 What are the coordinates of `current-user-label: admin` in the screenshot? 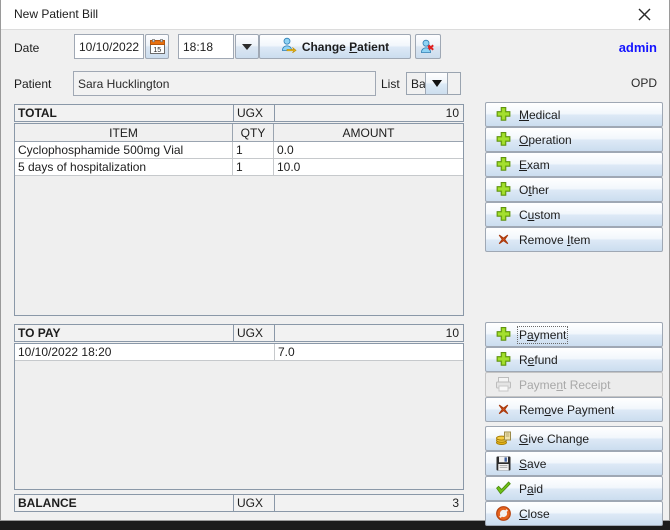 It's located at (637, 47).